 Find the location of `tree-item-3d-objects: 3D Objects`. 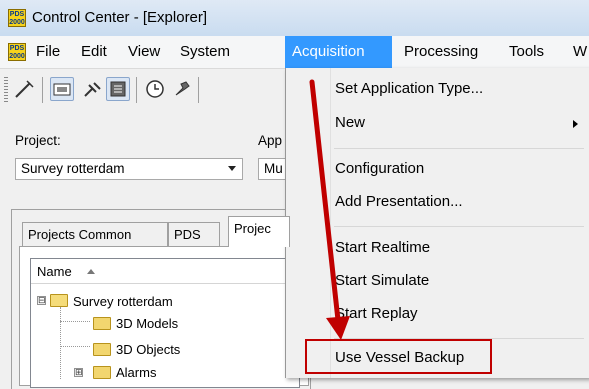

tree-item-3d-objects: 3D Objects is located at coordinates (148, 349).